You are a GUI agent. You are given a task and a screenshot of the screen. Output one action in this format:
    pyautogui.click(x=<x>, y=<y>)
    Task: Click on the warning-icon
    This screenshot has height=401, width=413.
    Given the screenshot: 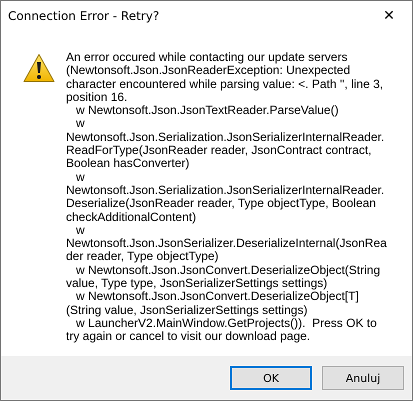 What is the action you would take?
    pyautogui.click(x=39, y=68)
    